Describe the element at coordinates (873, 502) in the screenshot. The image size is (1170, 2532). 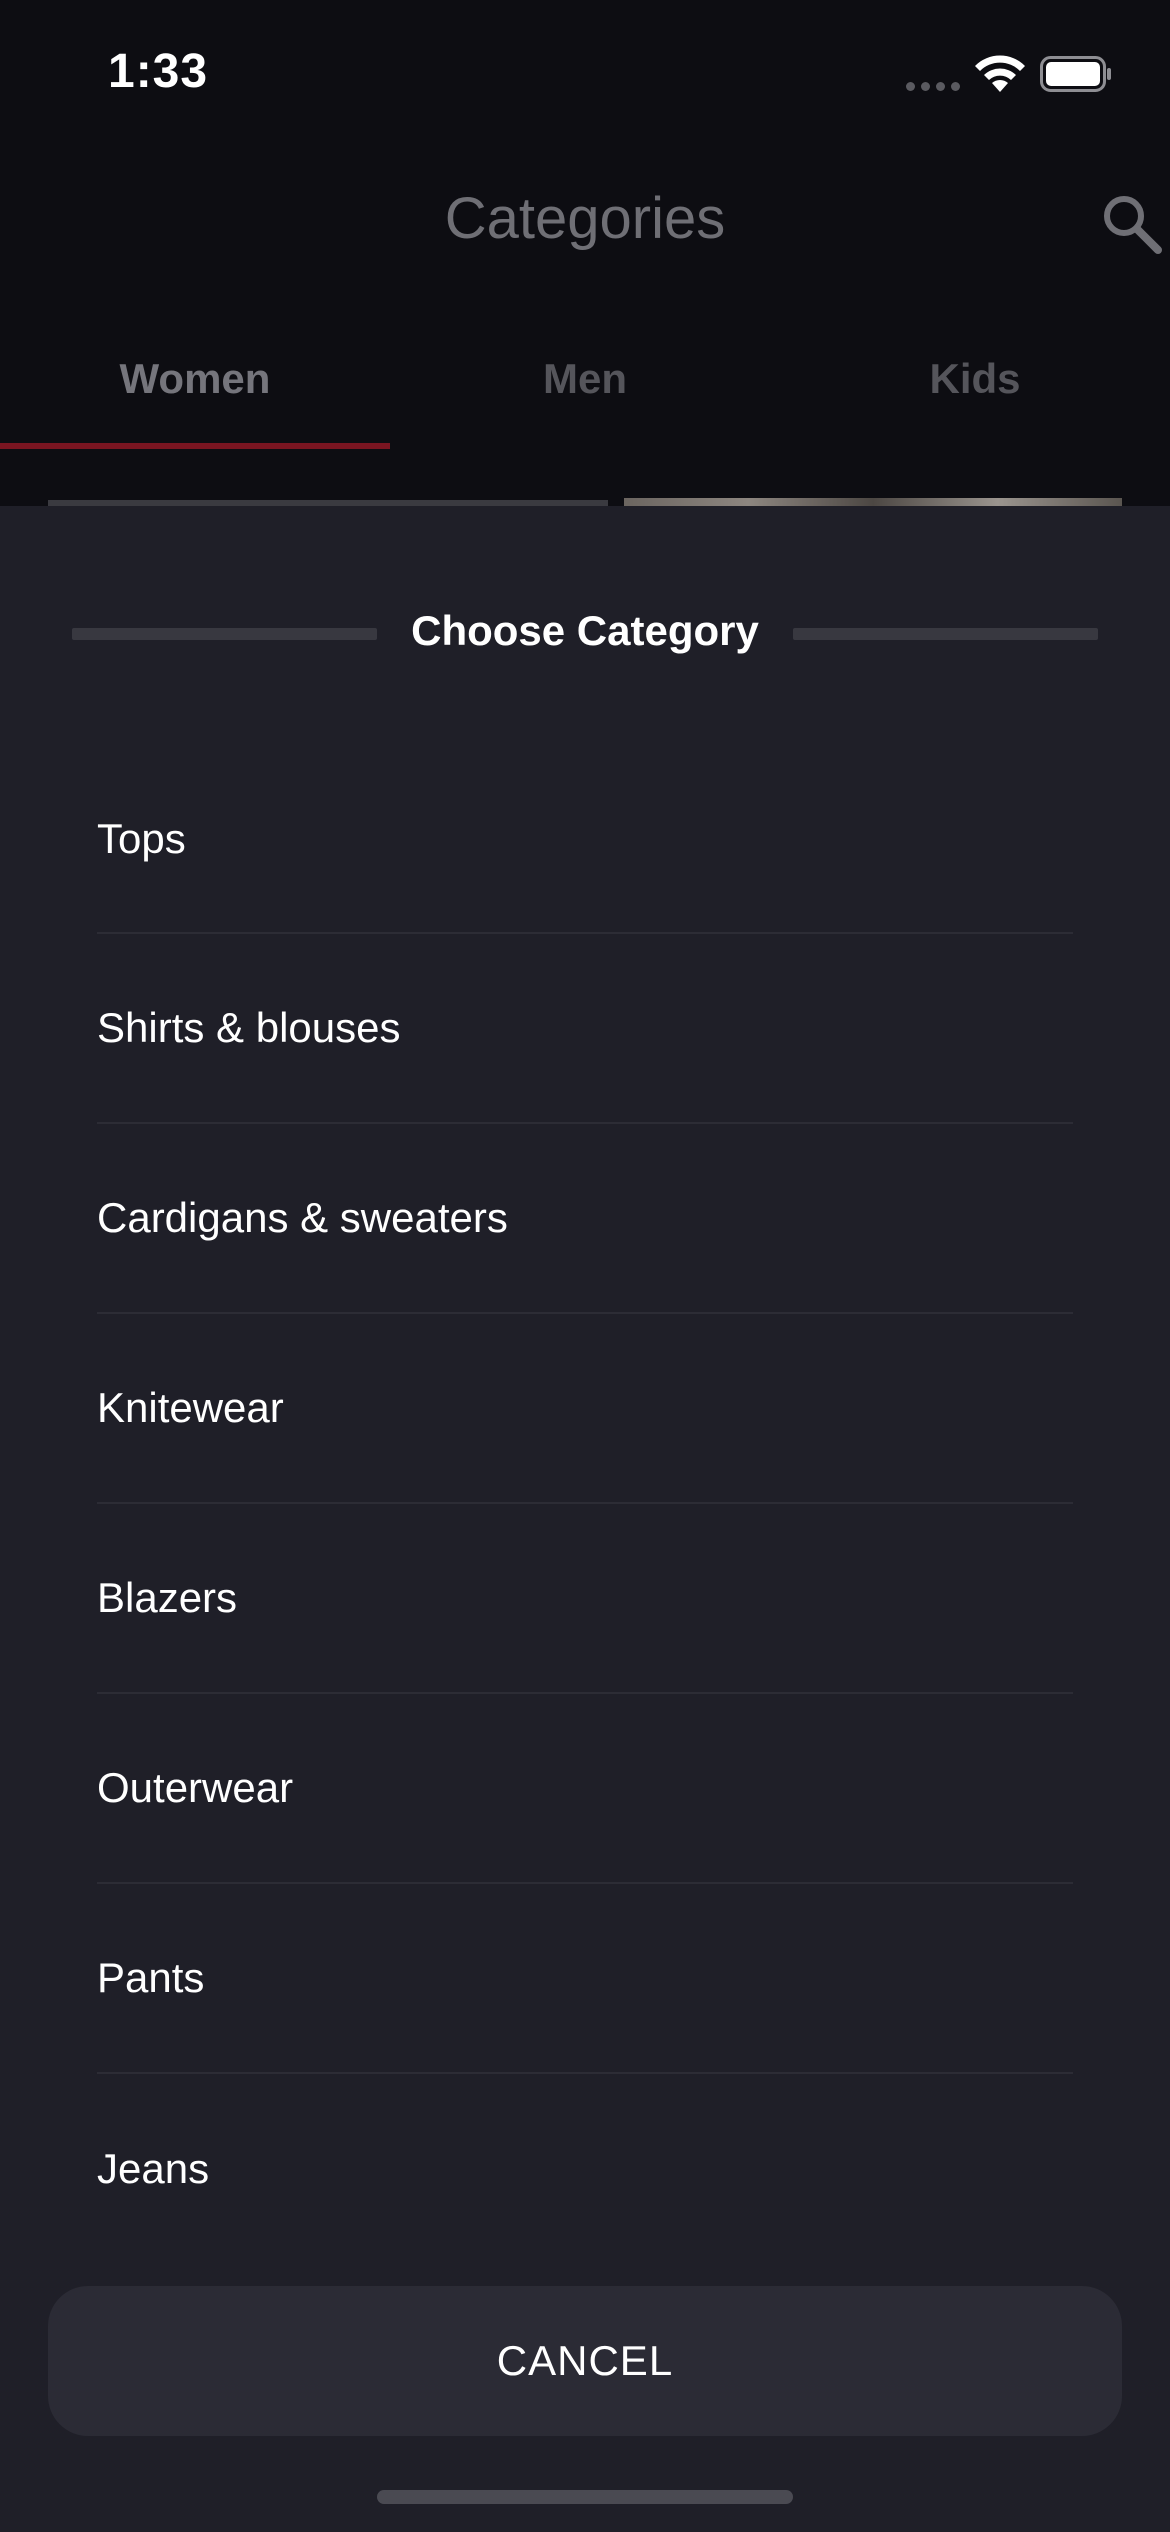
I see `background-image` at that location.